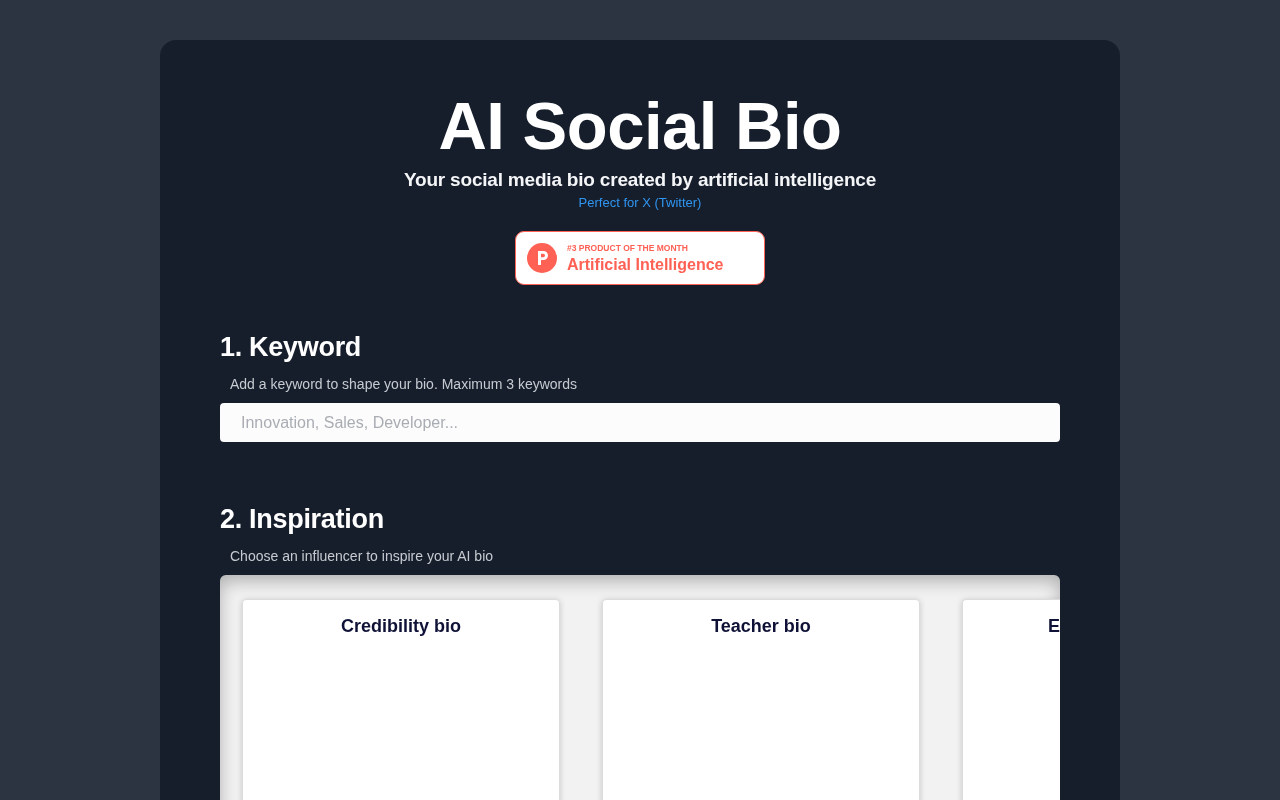 The image size is (1280, 800). Describe the element at coordinates (1011, 699) in the screenshot. I see `inspiration-card: E` at that location.